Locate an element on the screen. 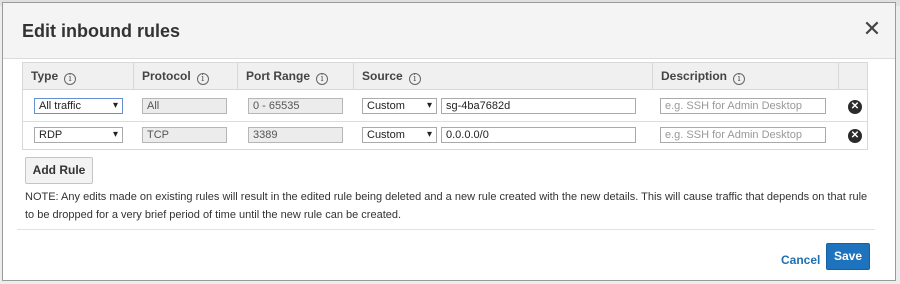 The image size is (900, 284). header-port-range: Port Range i is located at coordinates (295, 76).